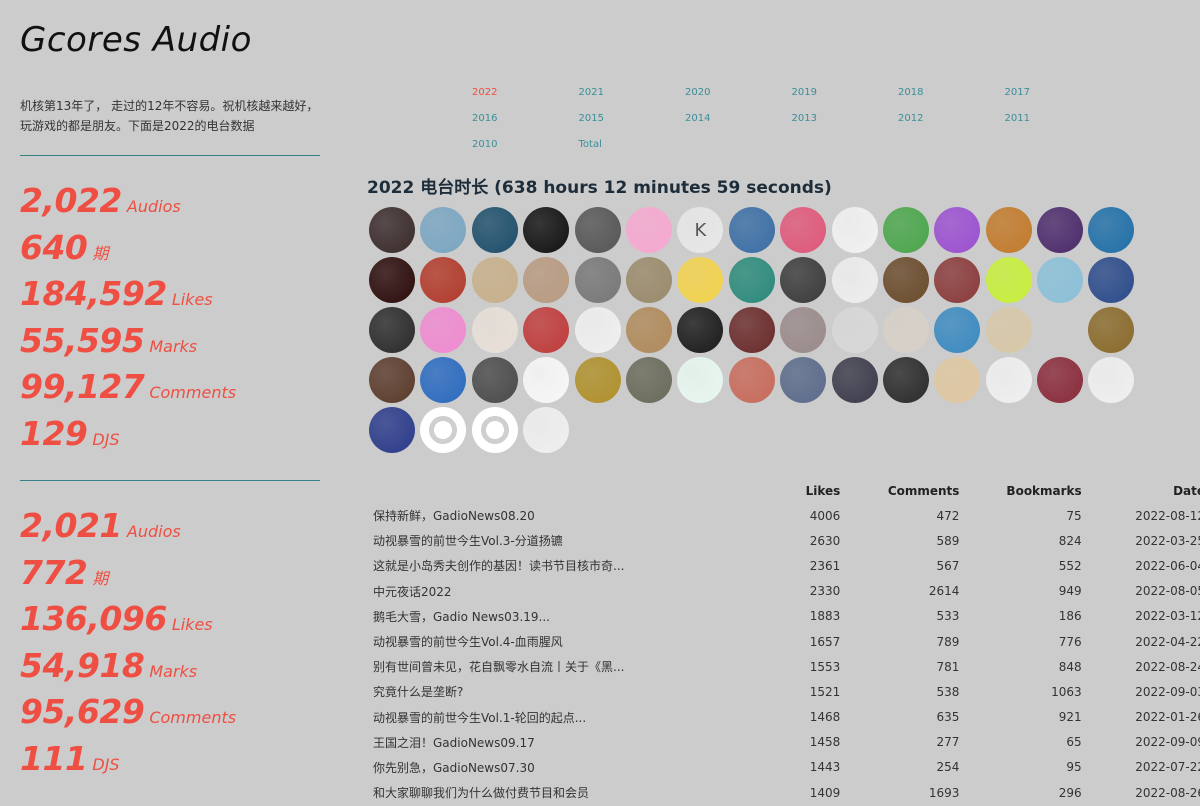 The width and height of the screenshot is (1200, 806). I want to click on episode-title: 你先别急，GadioNews07.30, so click(534, 767).